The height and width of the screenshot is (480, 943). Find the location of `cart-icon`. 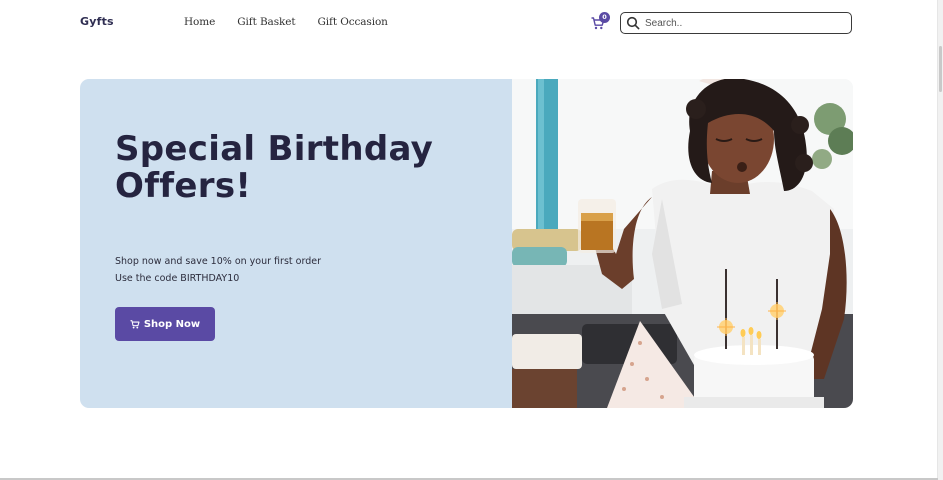

cart-icon is located at coordinates (135, 324).